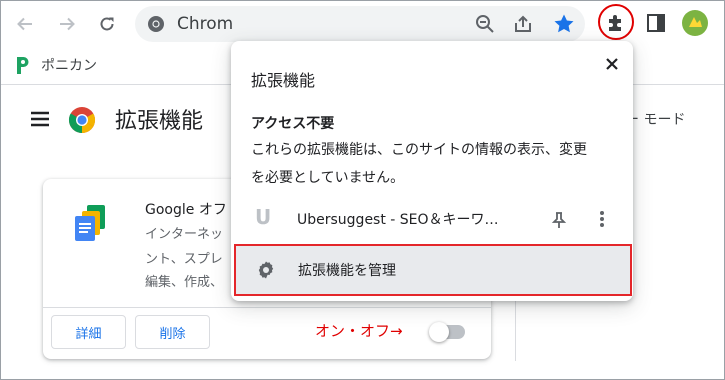 The height and width of the screenshot is (380, 725). Describe the element at coordinates (184, 259) in the screenshot. I see `extension-card-desc-line: ント、スプレ` at that location.